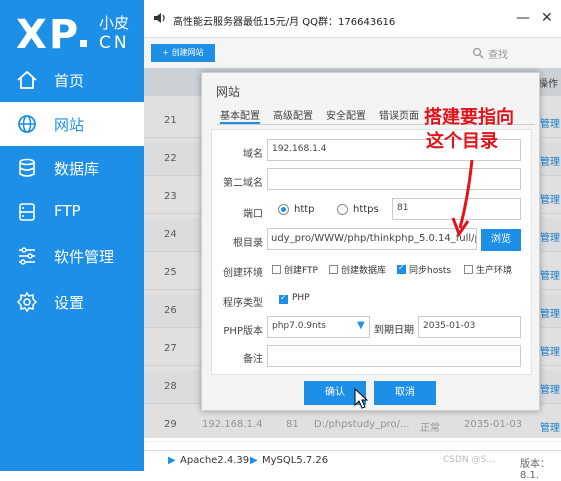  Describe the element at coordinates (547, 18) in the screenshot. I see `close-button: ✕` at that location.